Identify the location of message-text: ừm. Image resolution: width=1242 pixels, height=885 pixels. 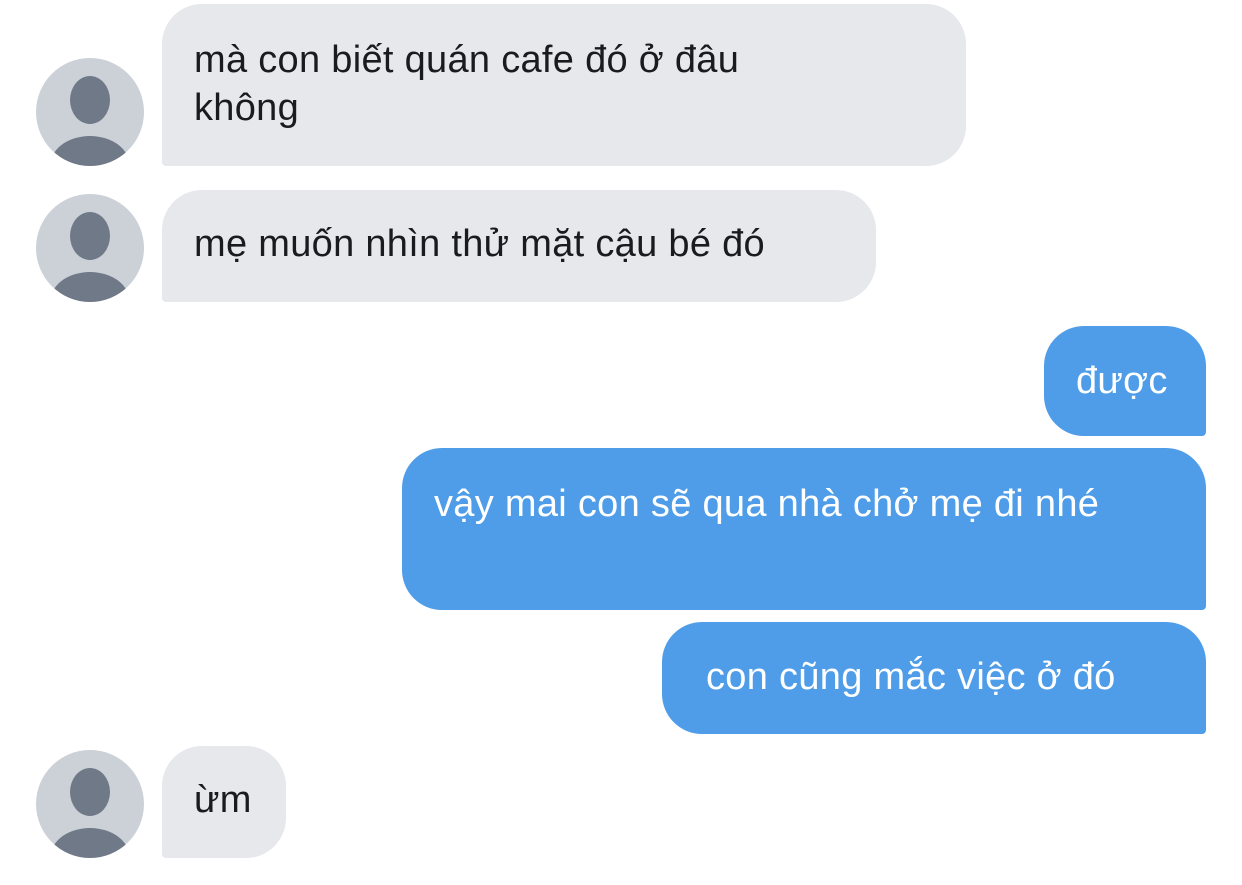
(223, 800).